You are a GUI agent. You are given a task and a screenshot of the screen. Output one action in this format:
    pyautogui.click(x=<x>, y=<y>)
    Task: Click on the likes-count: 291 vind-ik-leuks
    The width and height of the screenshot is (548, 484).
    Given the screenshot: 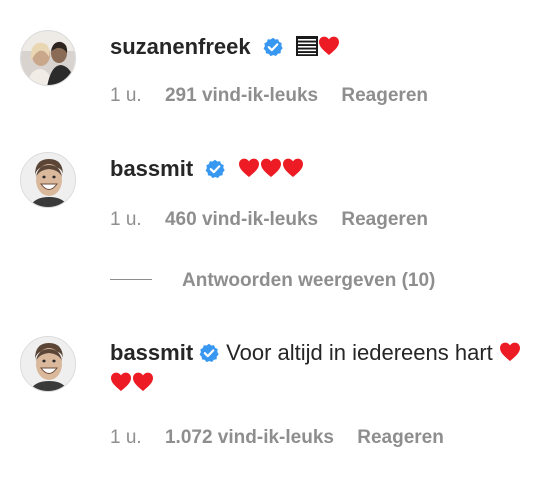 What is the action you would take?
    pyautogui.click(x=241, y=95)
    